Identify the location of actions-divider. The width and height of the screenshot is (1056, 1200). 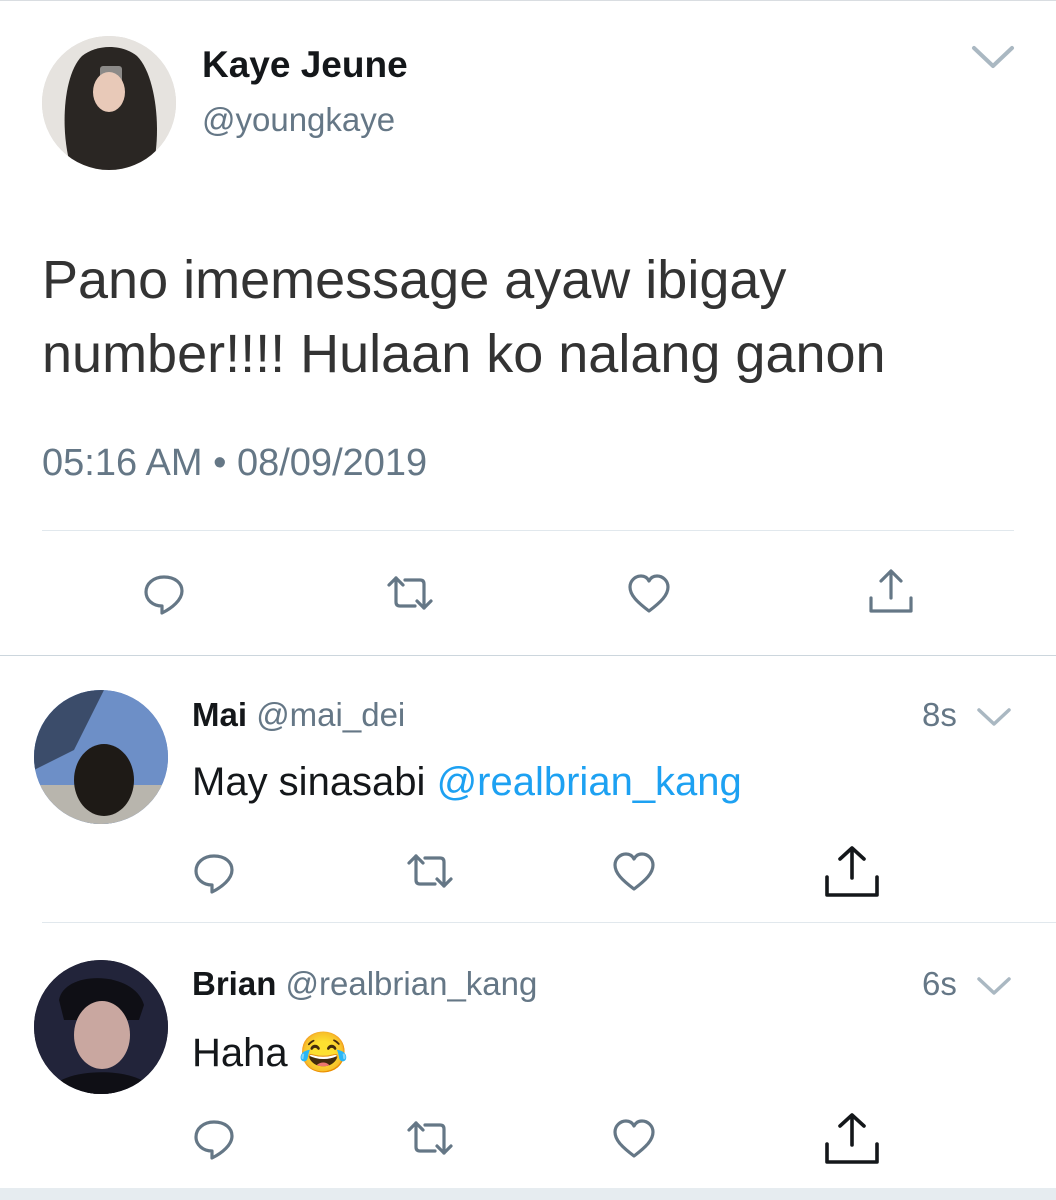
(528, 530).